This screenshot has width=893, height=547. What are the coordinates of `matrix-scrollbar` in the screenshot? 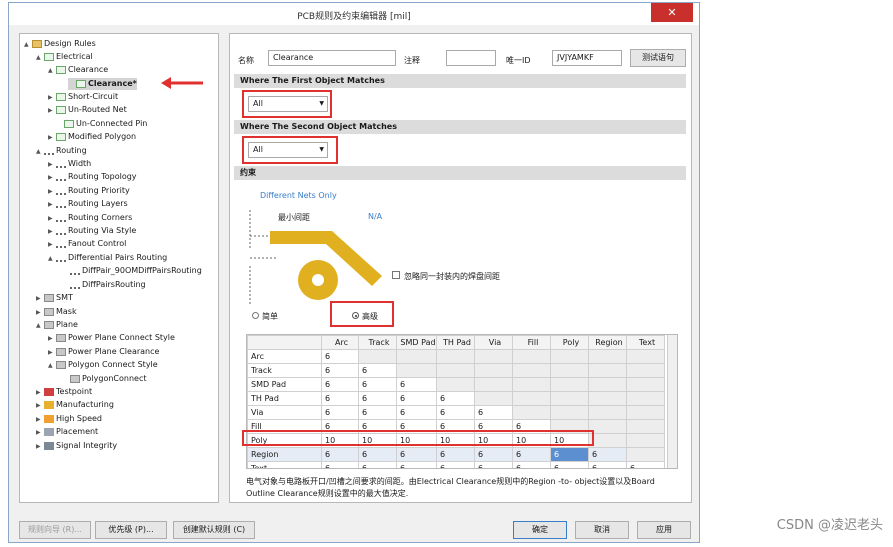 It's located at (672, 401).